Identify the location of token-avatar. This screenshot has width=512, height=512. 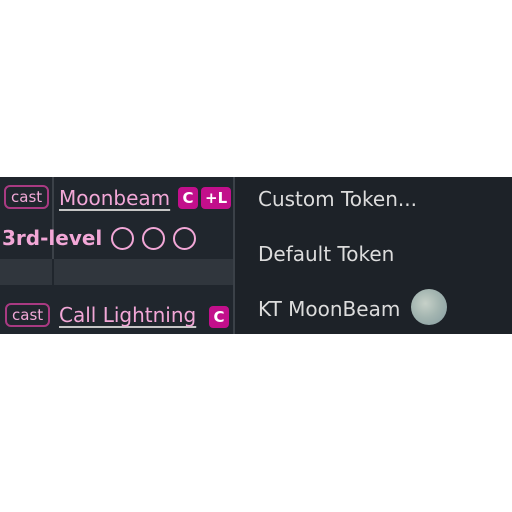
(429, 307).